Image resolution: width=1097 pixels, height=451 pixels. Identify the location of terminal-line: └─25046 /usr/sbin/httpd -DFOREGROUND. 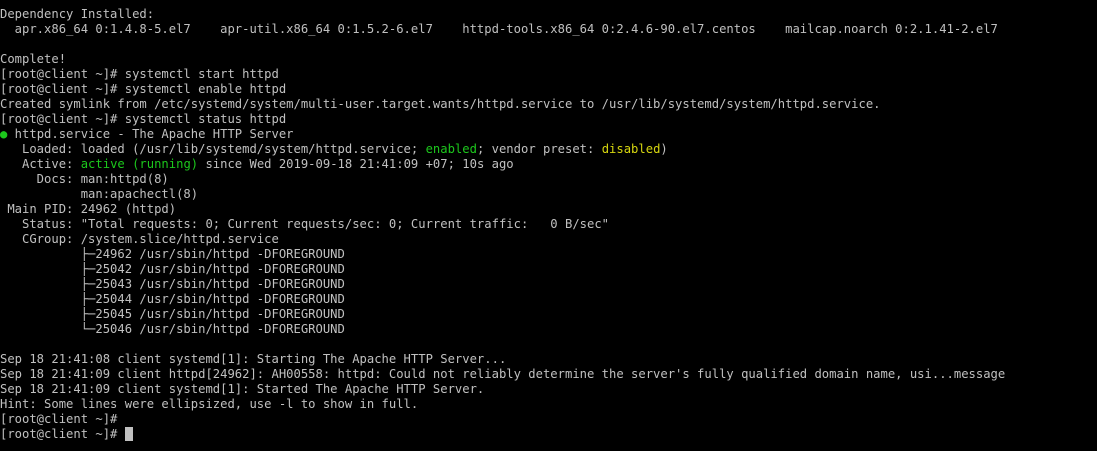
(548, 329).